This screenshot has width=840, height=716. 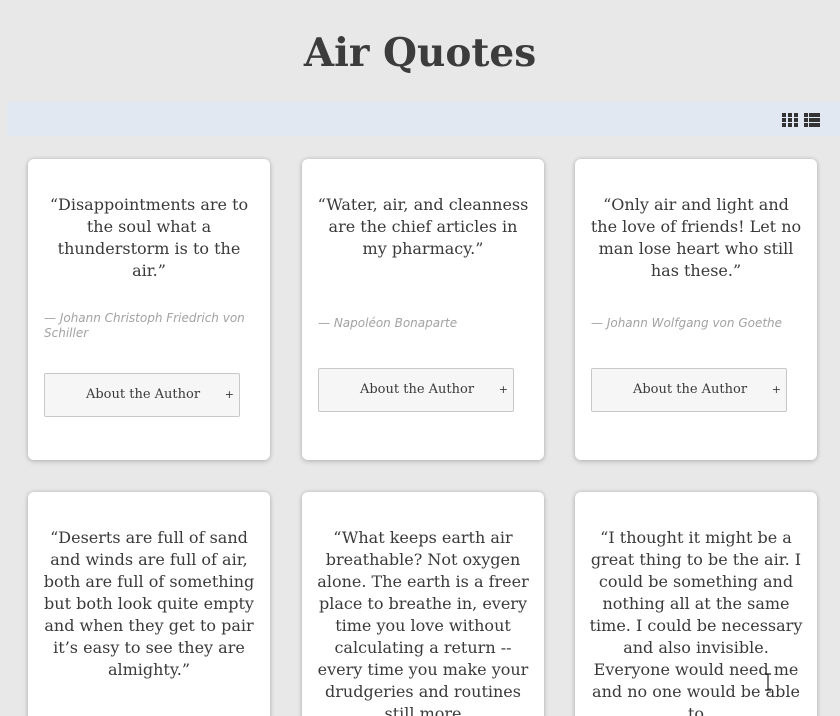 I want to click on grid-view-icon, so click(x=790, y=119).